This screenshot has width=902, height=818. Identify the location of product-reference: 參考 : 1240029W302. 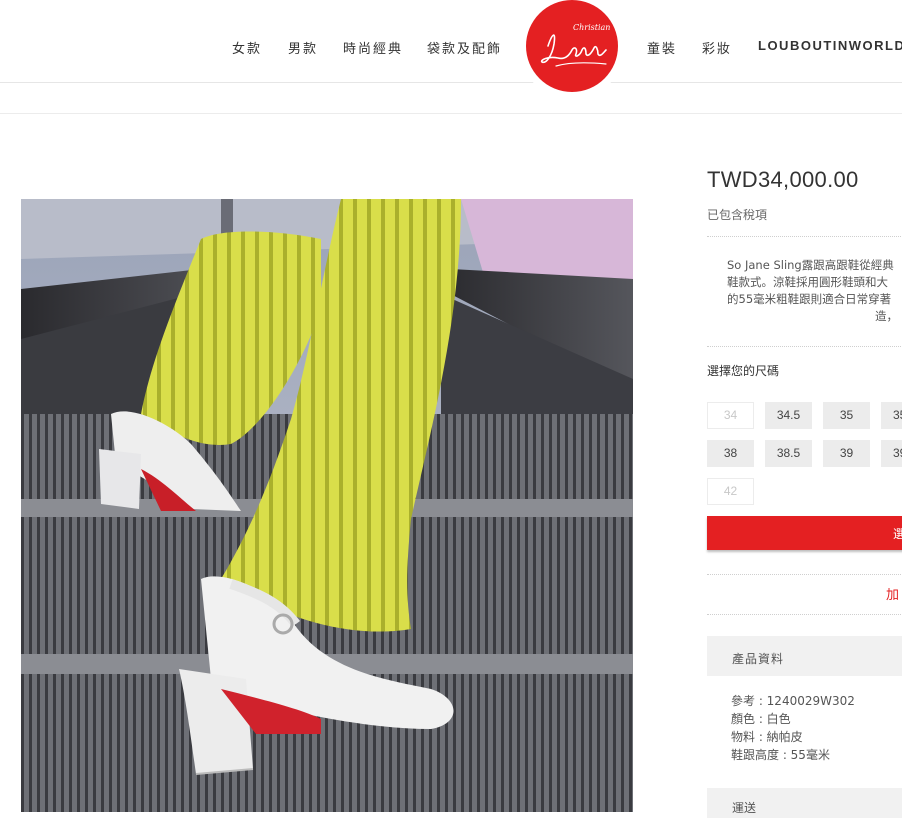
(793, 701).